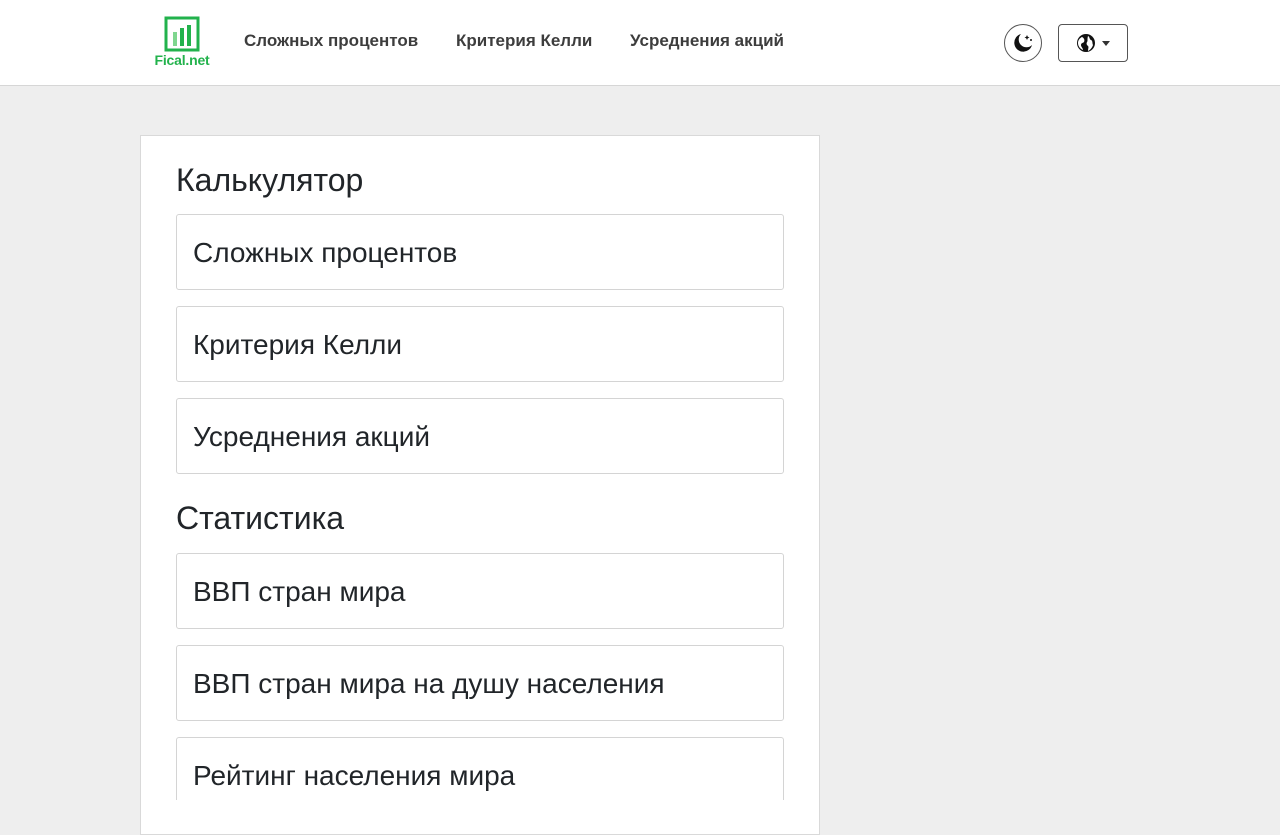  What do you see at coordinates (331, 41) in the screenshot?
I see `nav-link-compound-interest: Сложных процентов` at bounding box center [331, 41].